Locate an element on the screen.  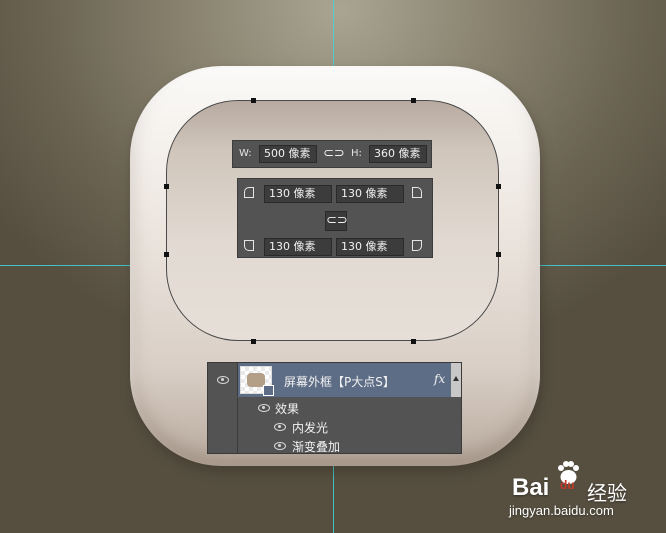
layer-name: 屏幕外框【P大点S】 is located at coordinates (339, 381).